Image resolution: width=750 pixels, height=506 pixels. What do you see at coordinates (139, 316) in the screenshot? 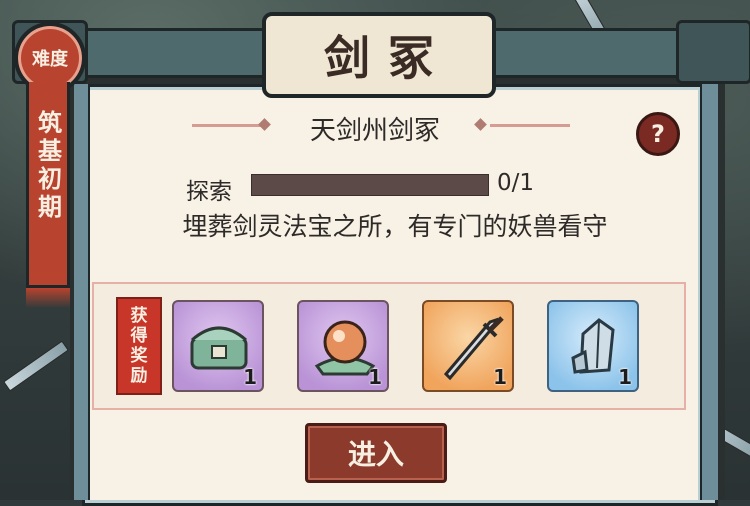
I see `rewards-stamp-char: 获` at bounding box center [139, 316].